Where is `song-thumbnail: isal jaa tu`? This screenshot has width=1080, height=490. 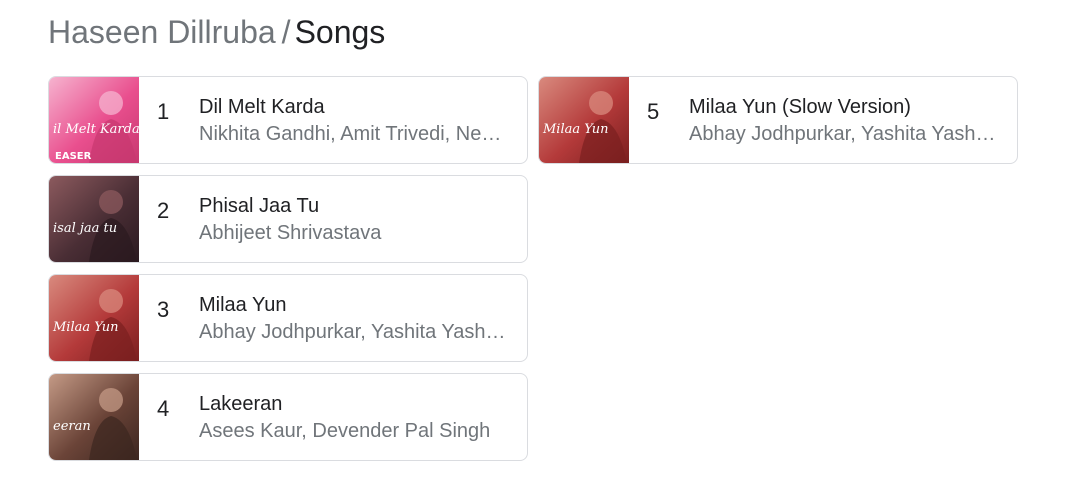
song-thumbnail: isal jaa tu is located at coordinates (94, 219).